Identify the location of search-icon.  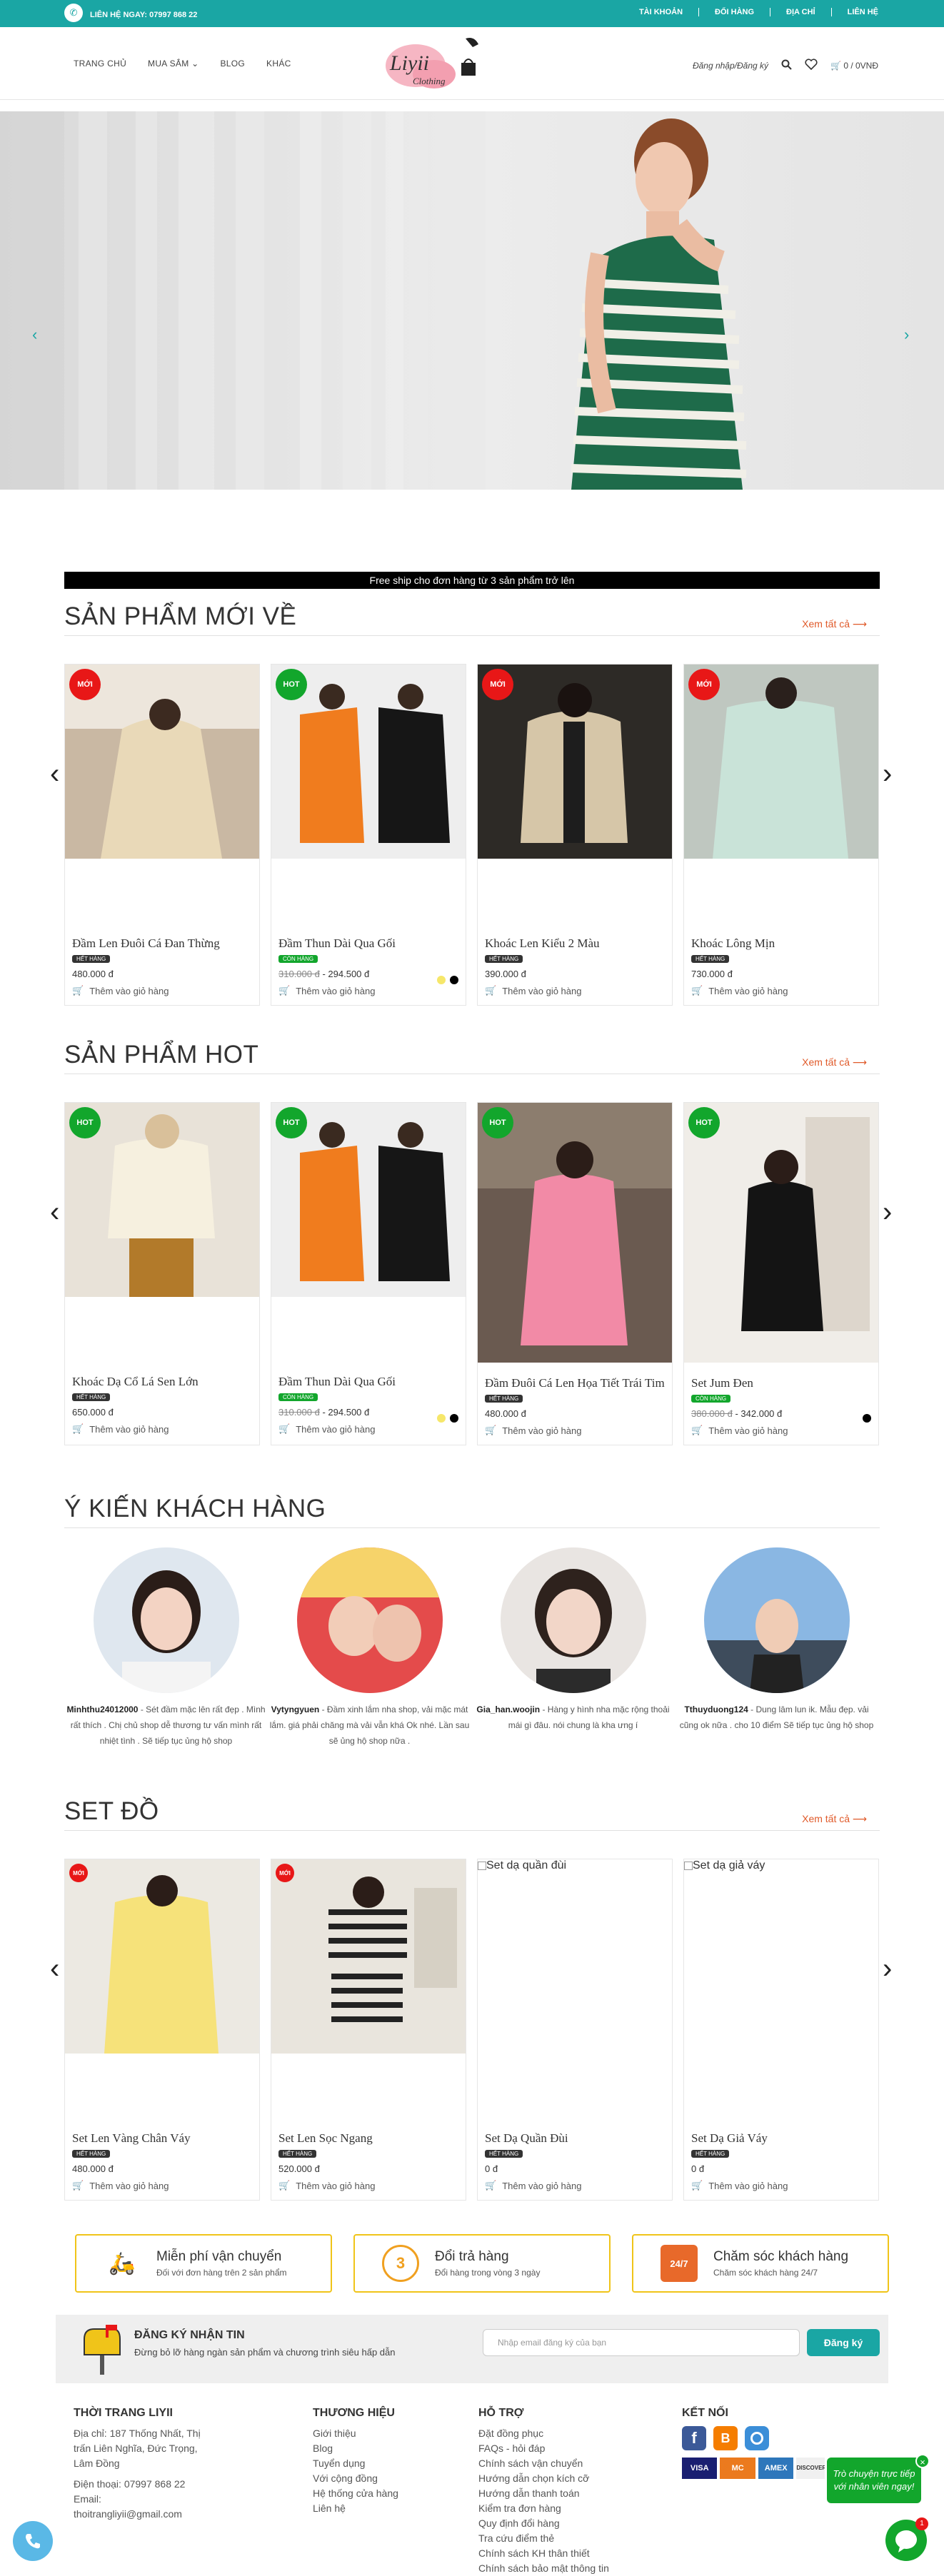
(786, 65).